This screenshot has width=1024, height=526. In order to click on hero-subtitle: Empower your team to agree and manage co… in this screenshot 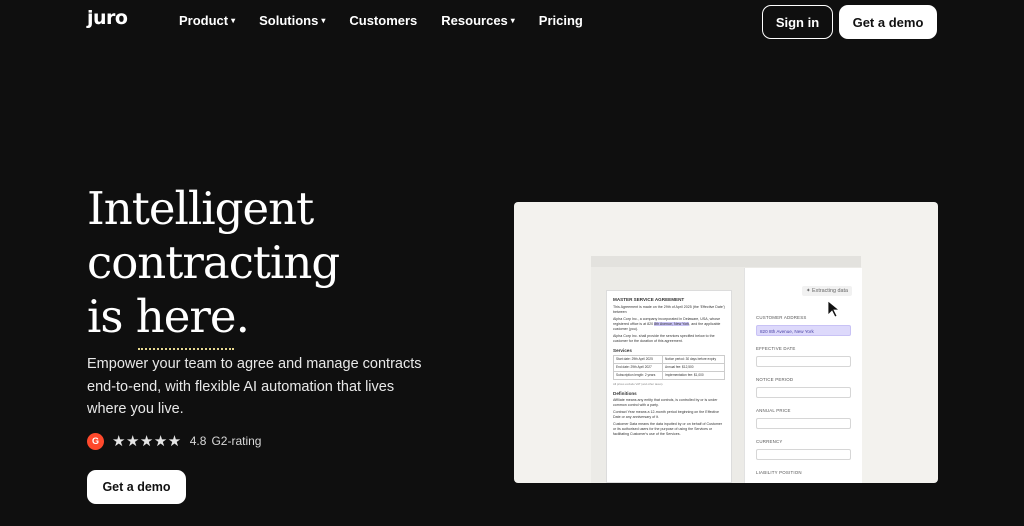, I will do `click(254, 386)`.